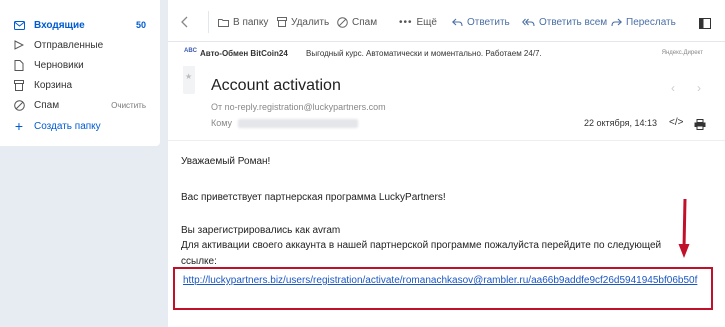 Image resolution: width=725 pixels, height=327 pixels. I want to click on draft-icon, so click(19, 65).